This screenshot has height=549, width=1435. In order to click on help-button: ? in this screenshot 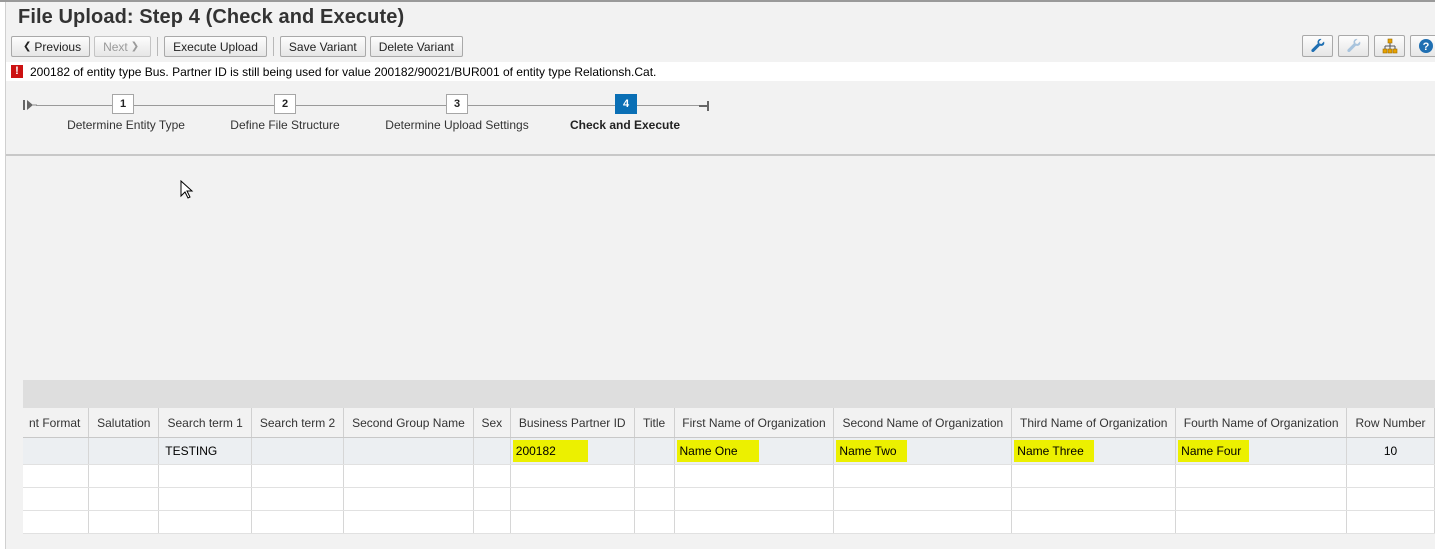, I will do `click(1422, 46)`.